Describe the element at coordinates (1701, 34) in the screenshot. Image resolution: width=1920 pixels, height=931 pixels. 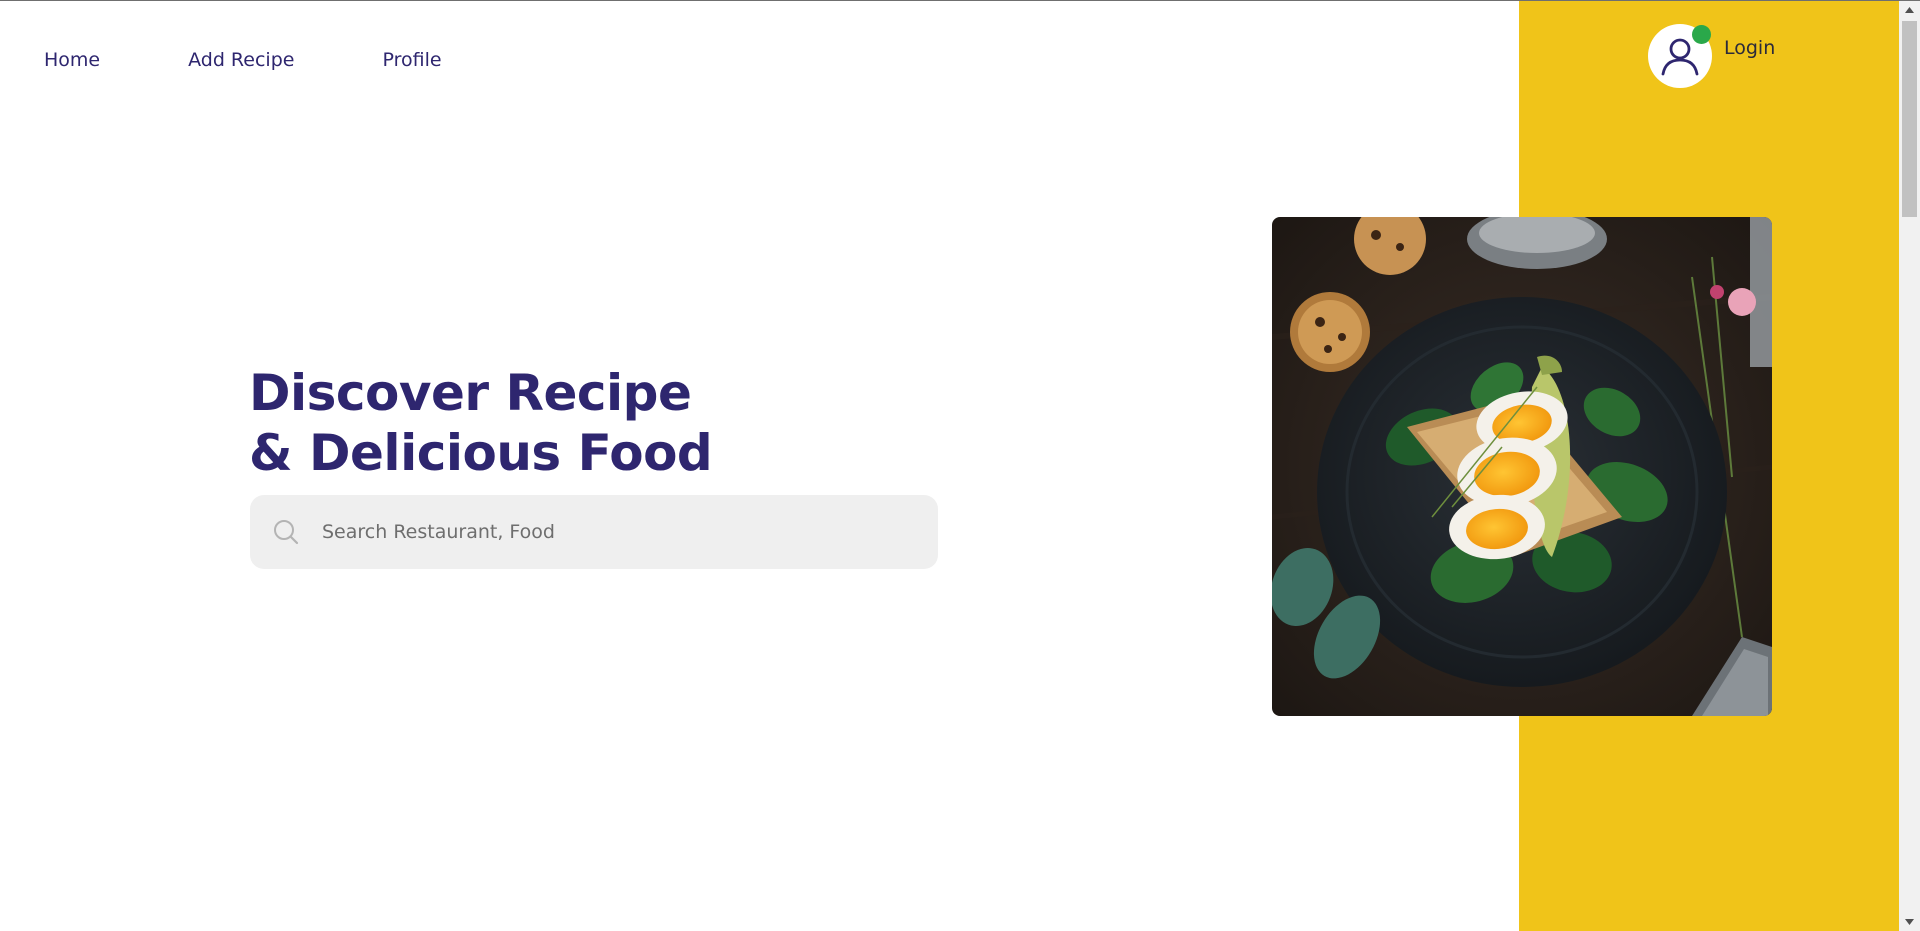
I see `online-status-dot` at that location.